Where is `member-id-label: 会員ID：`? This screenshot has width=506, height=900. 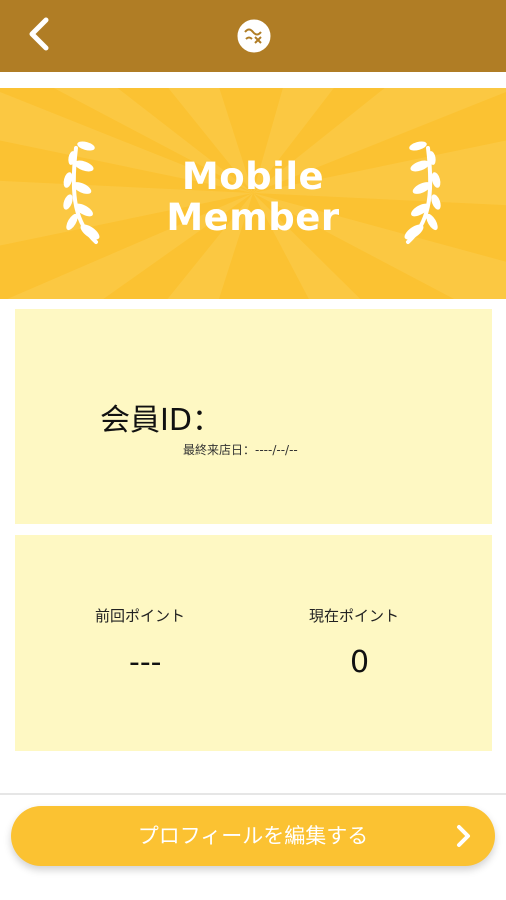
member-id-label: 会員ID： is located at coordinates (161, 420).